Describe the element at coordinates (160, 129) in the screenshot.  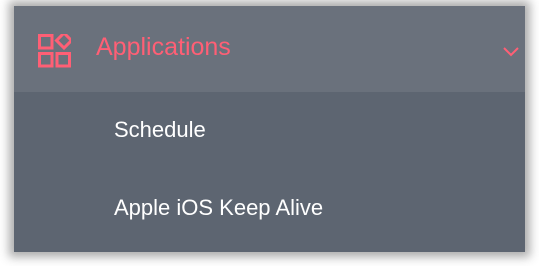
I see `menu-item-label: Schedule` at that location.